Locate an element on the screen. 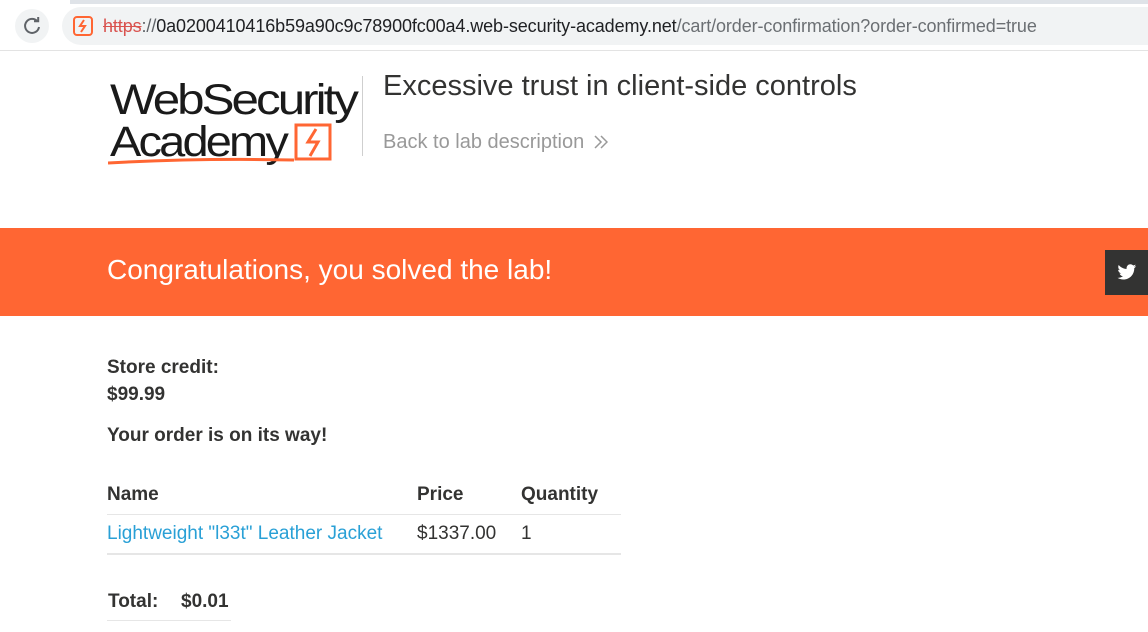  web-security-academy-logo: WebSecurity Academy is located at coordinates (234, 121).